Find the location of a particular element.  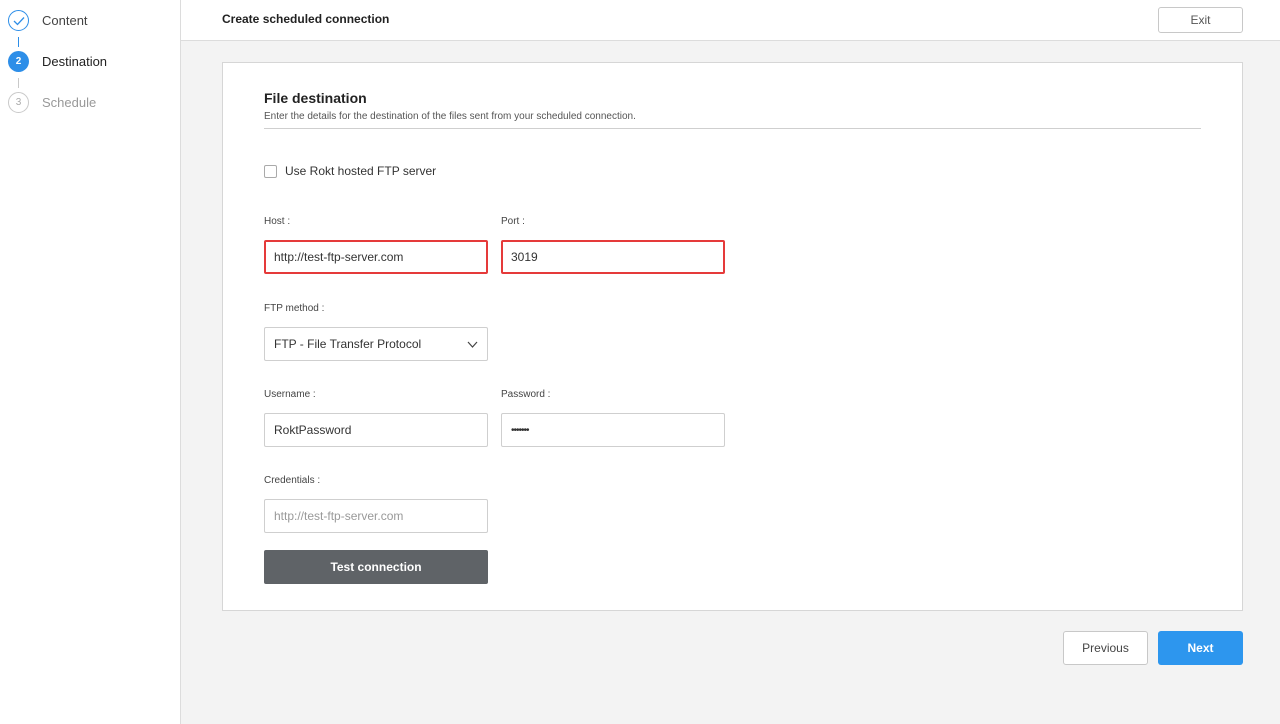

ftp-method-value: FTP - File Transfer Protocol is located at coordinates (348, 344).